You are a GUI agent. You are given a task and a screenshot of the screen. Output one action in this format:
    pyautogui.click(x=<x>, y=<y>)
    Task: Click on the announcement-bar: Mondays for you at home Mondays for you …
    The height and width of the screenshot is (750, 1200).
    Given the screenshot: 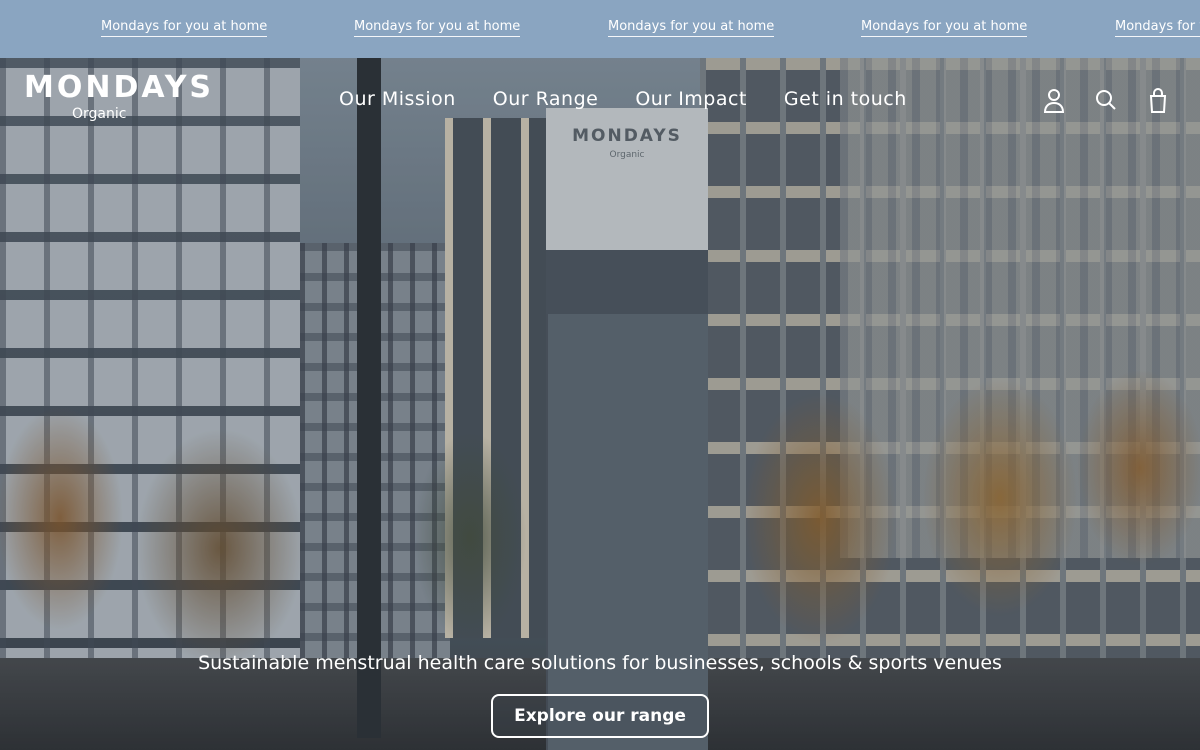 What is the action you would take?
    pyautogui.click(x=600, y=29)
    